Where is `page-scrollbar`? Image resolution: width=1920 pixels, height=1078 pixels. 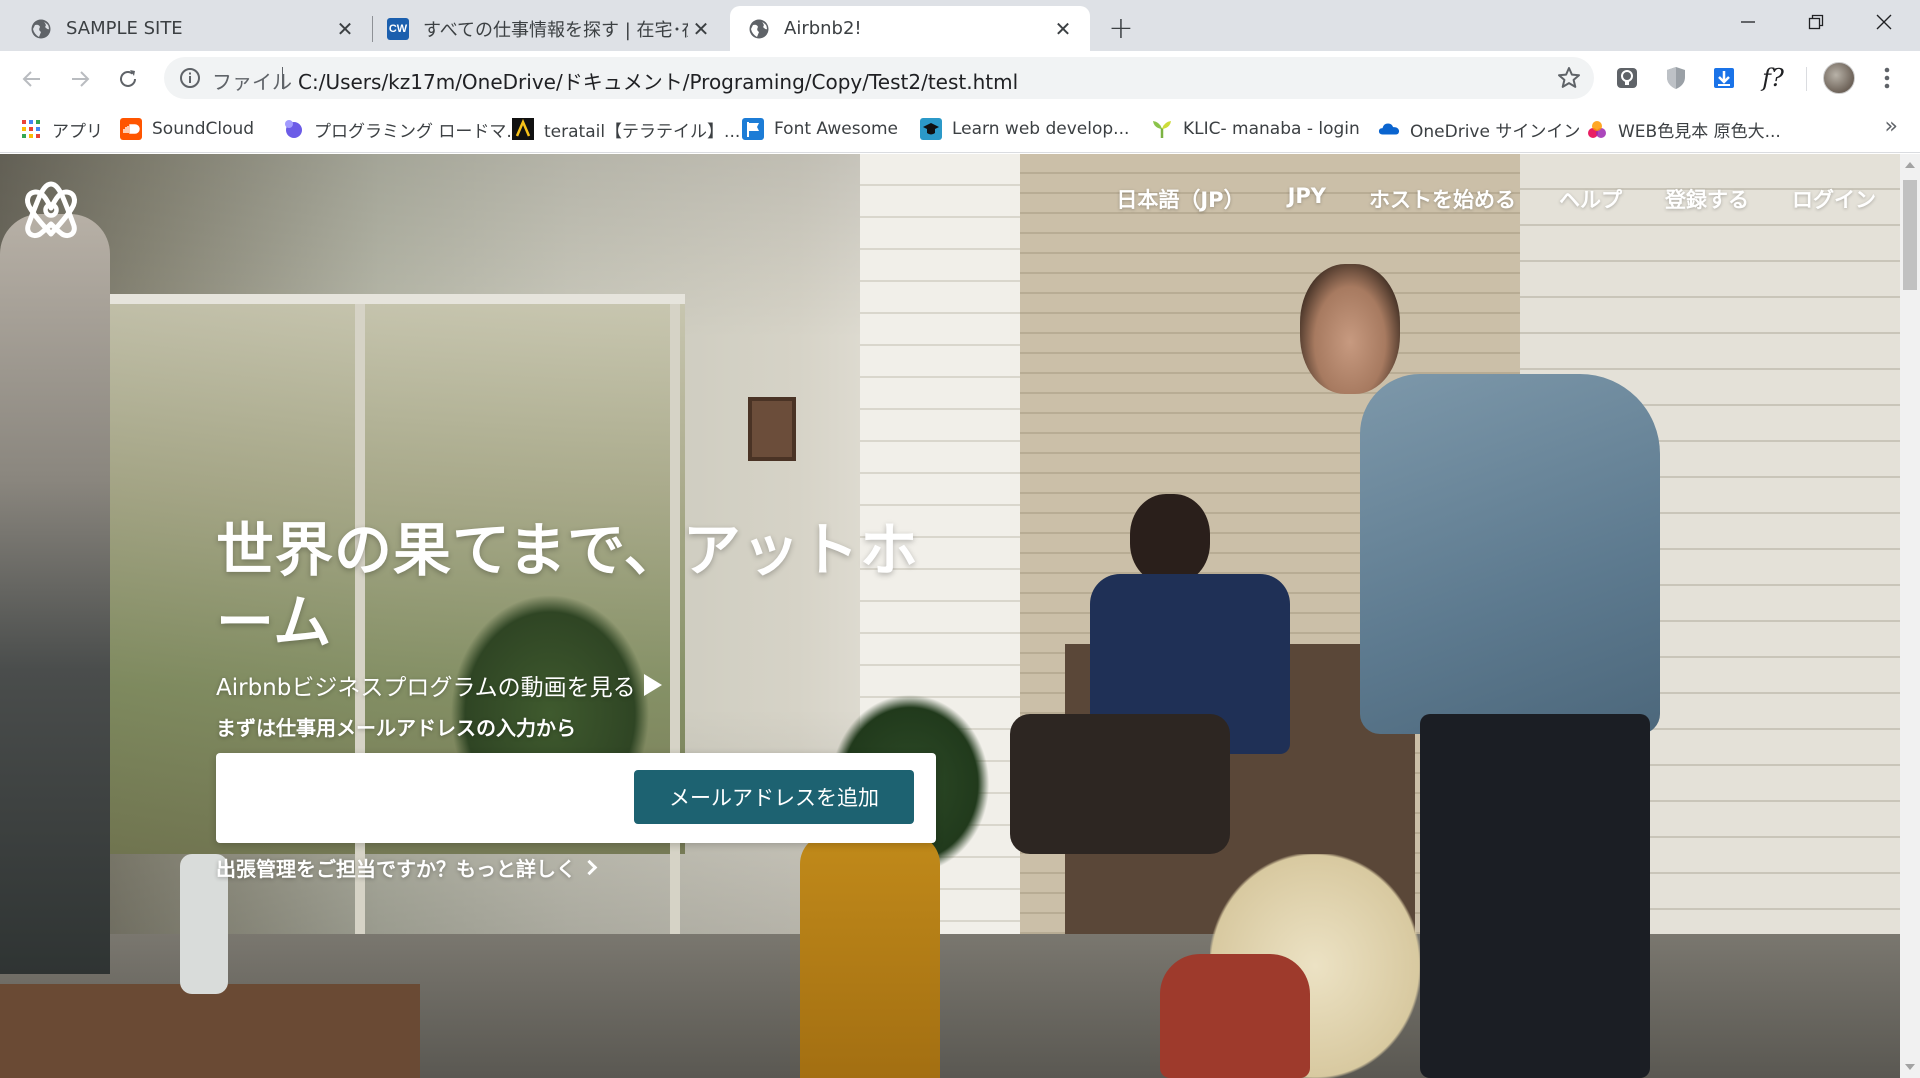
page-scrollbar is located at coordinates (1910, 616).